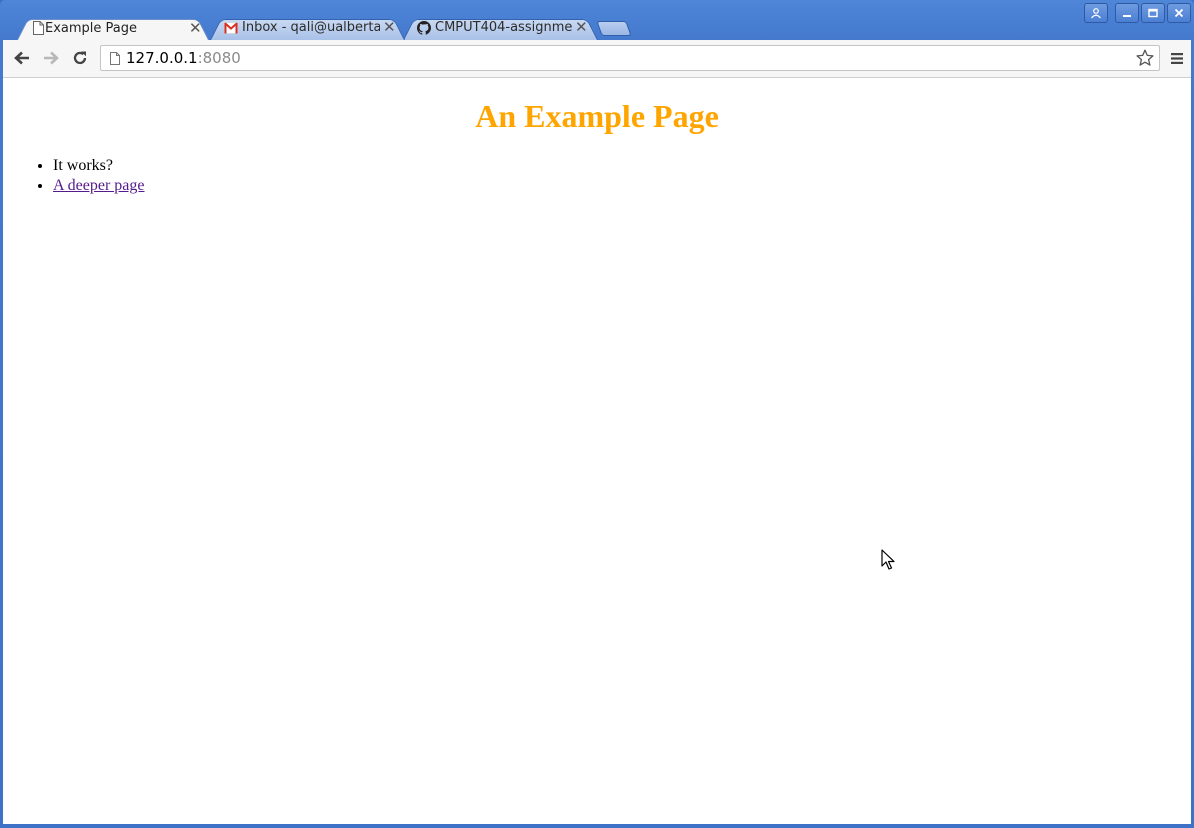  I want to click on back-arrow-icon, so click(21, 58).